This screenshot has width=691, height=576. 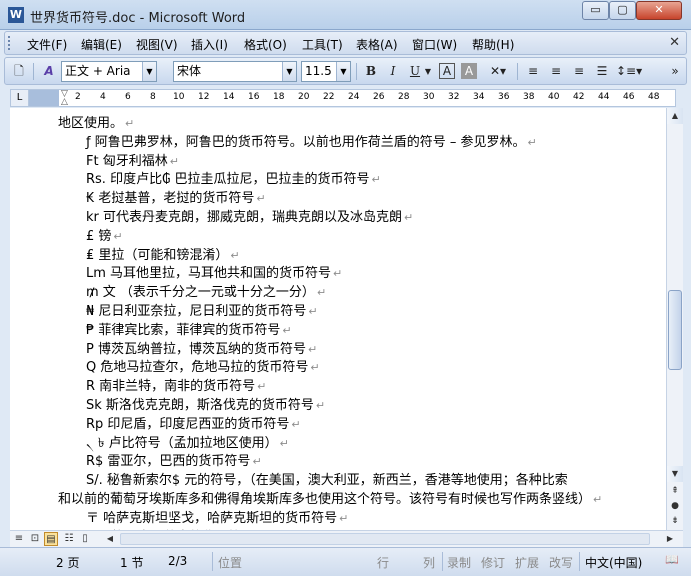 What do you see at coordinates (459, 562) in the screenshot?
I see `status-record: 录制` at bounding box center [459, 562].